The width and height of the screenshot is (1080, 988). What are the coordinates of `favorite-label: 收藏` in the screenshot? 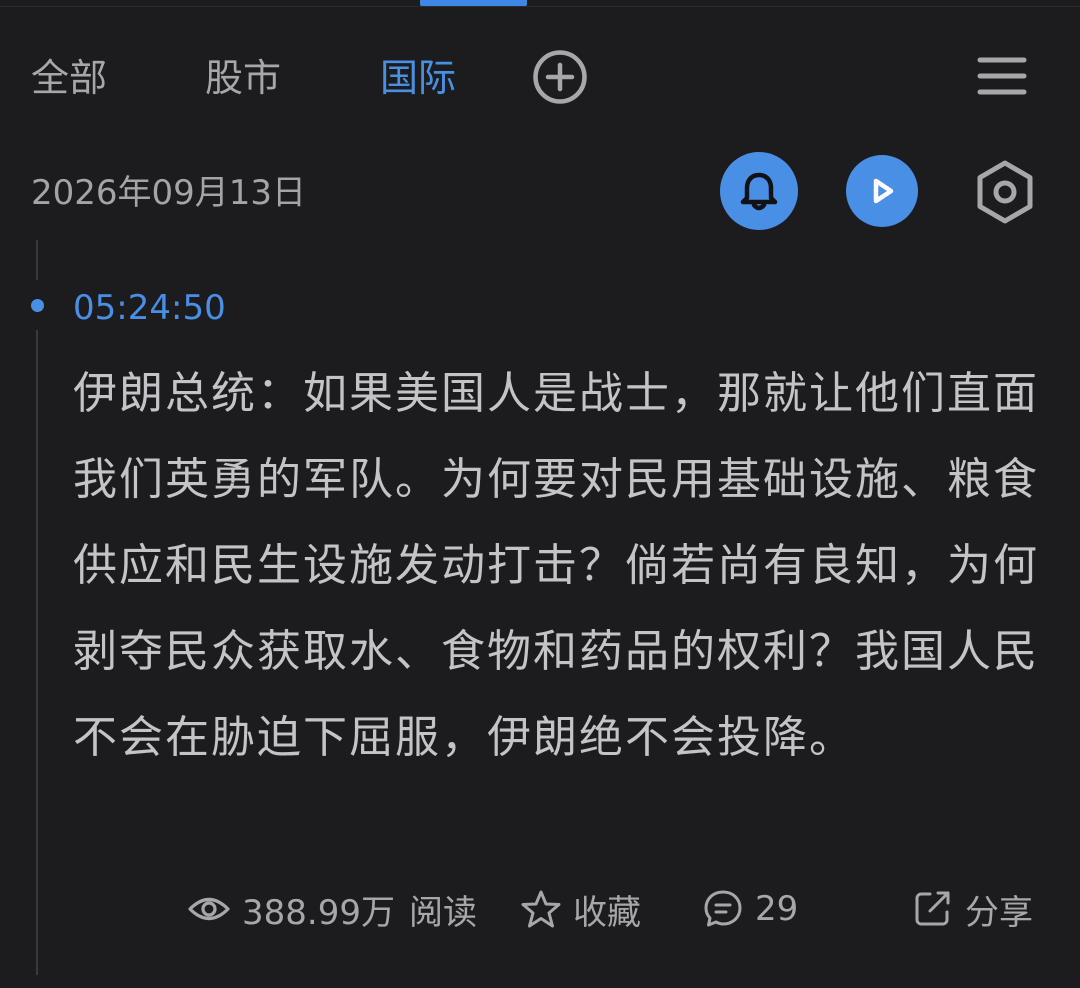 It's located at (607, 912).